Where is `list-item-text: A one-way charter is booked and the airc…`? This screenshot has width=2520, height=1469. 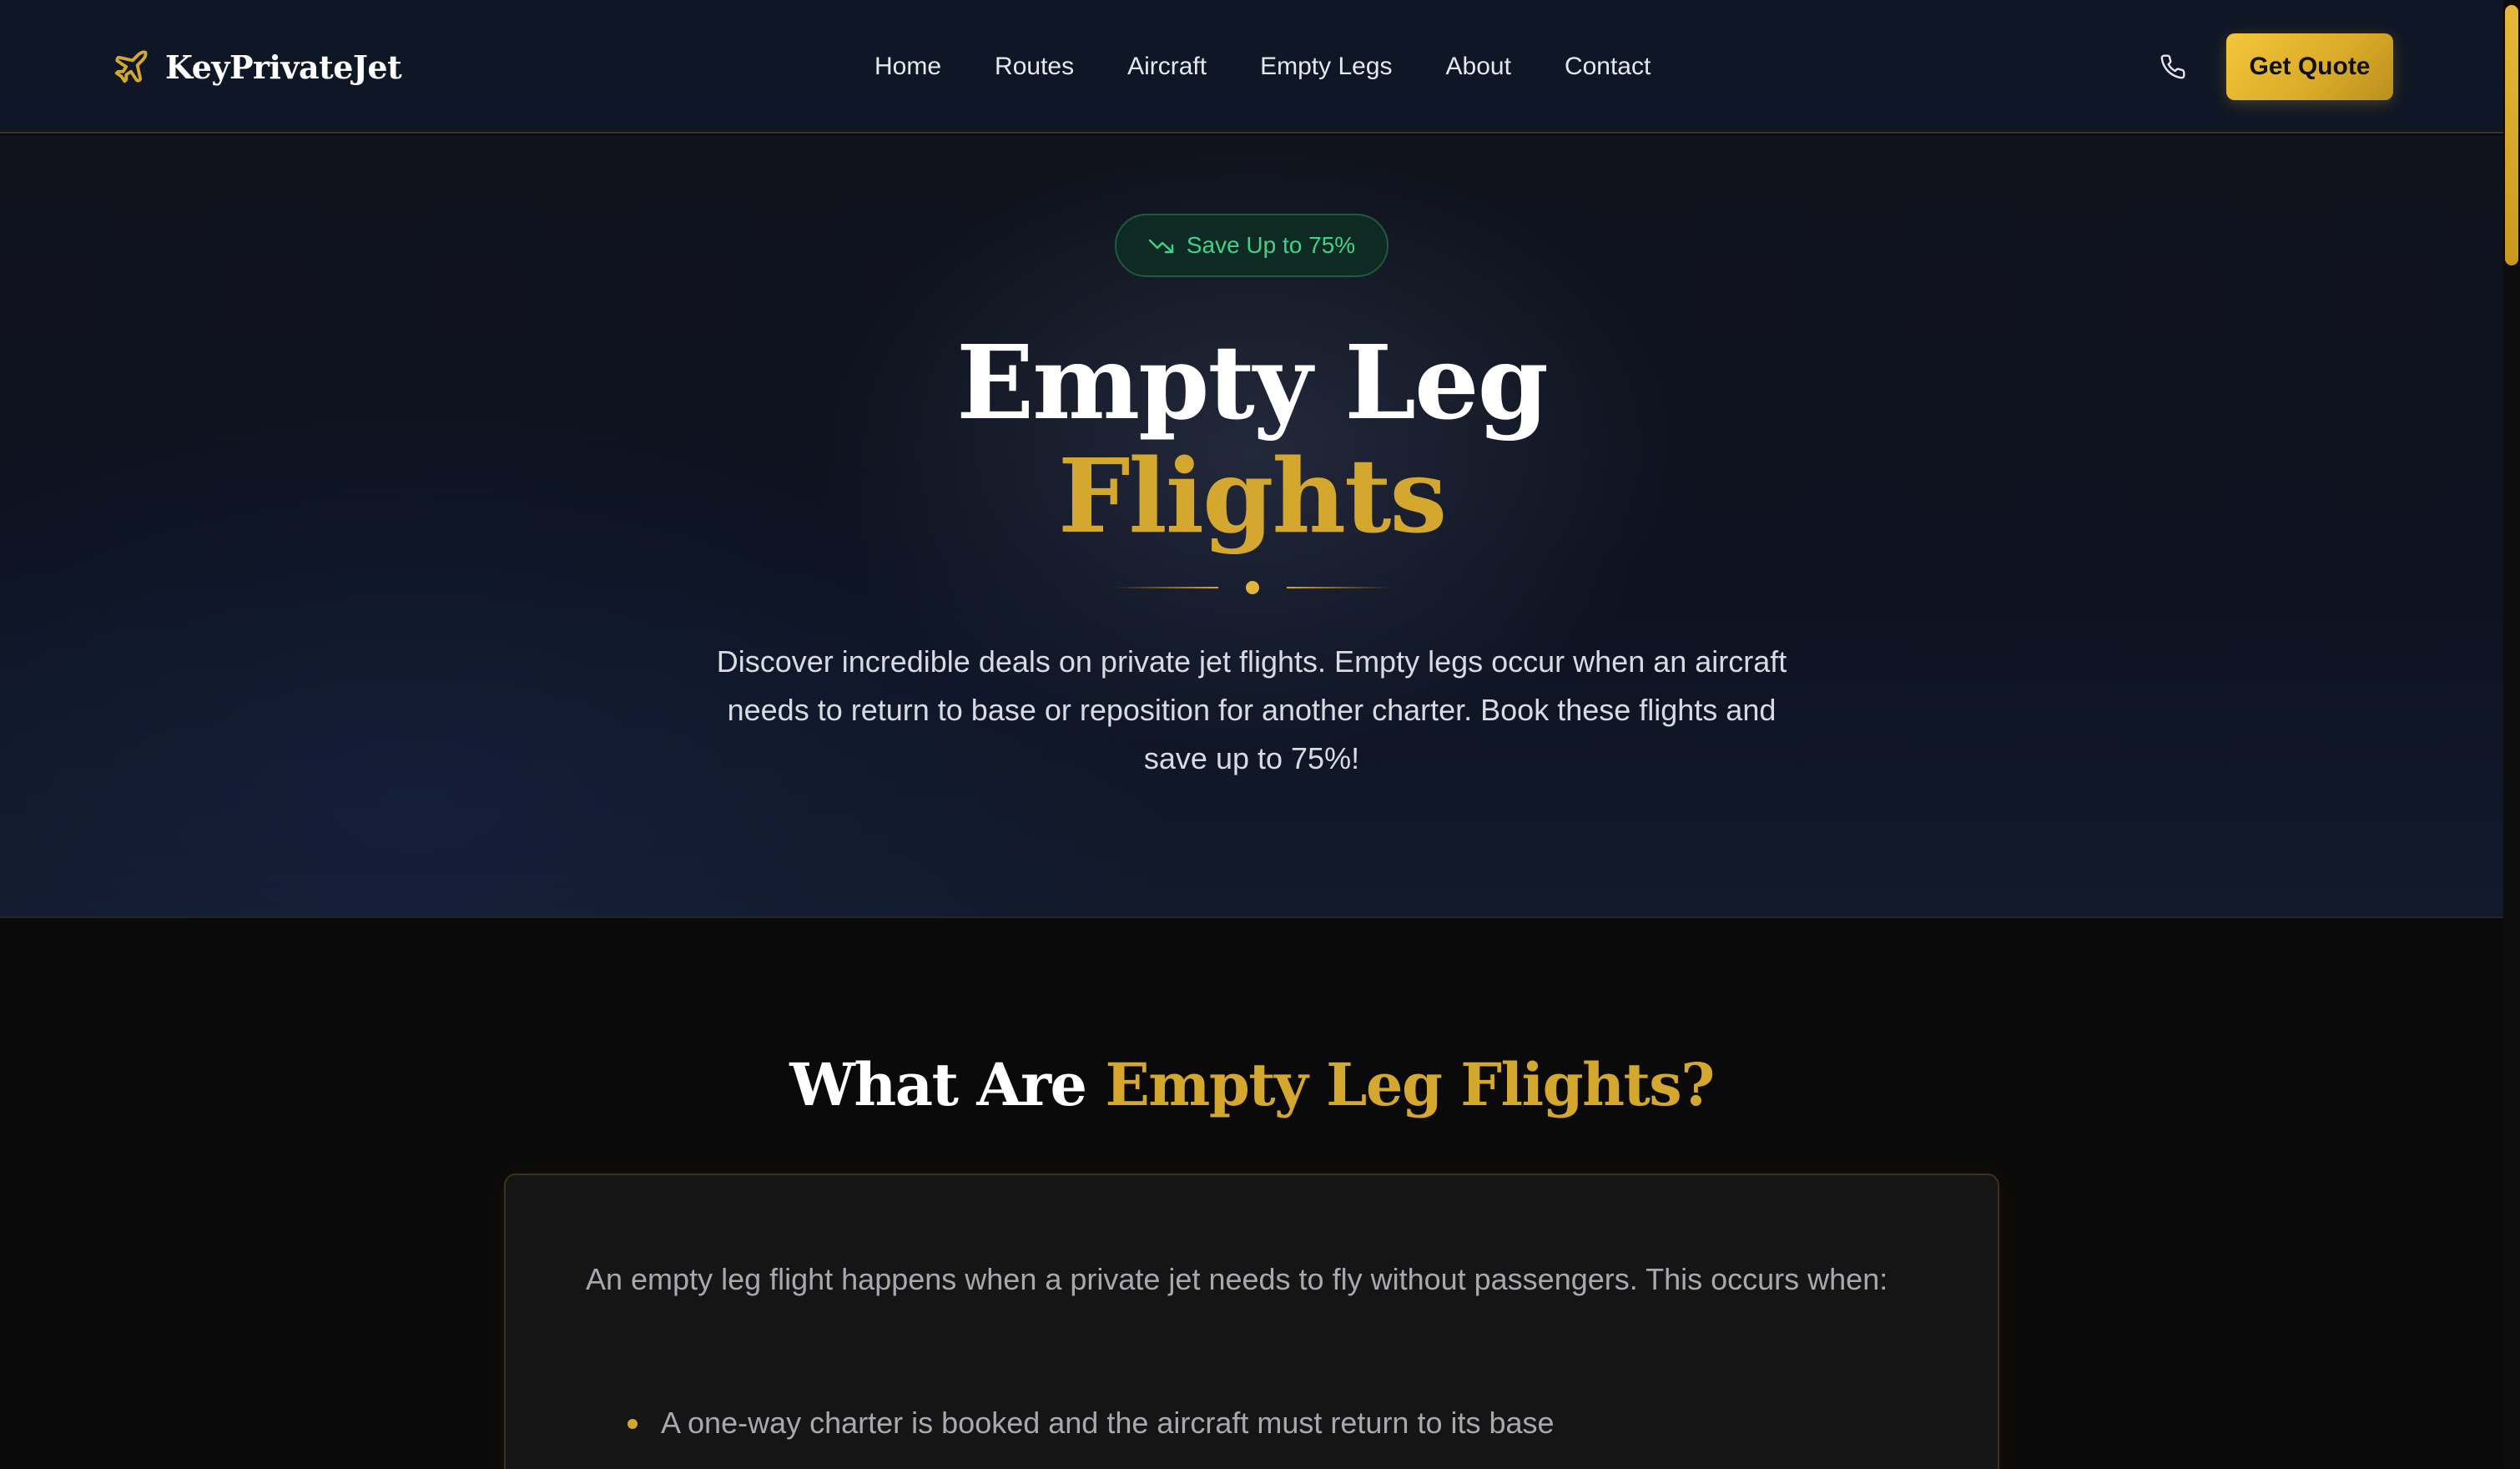
list-item-text: A one-way charter is booked and the airc… is located at coordinates (1108, 1423).